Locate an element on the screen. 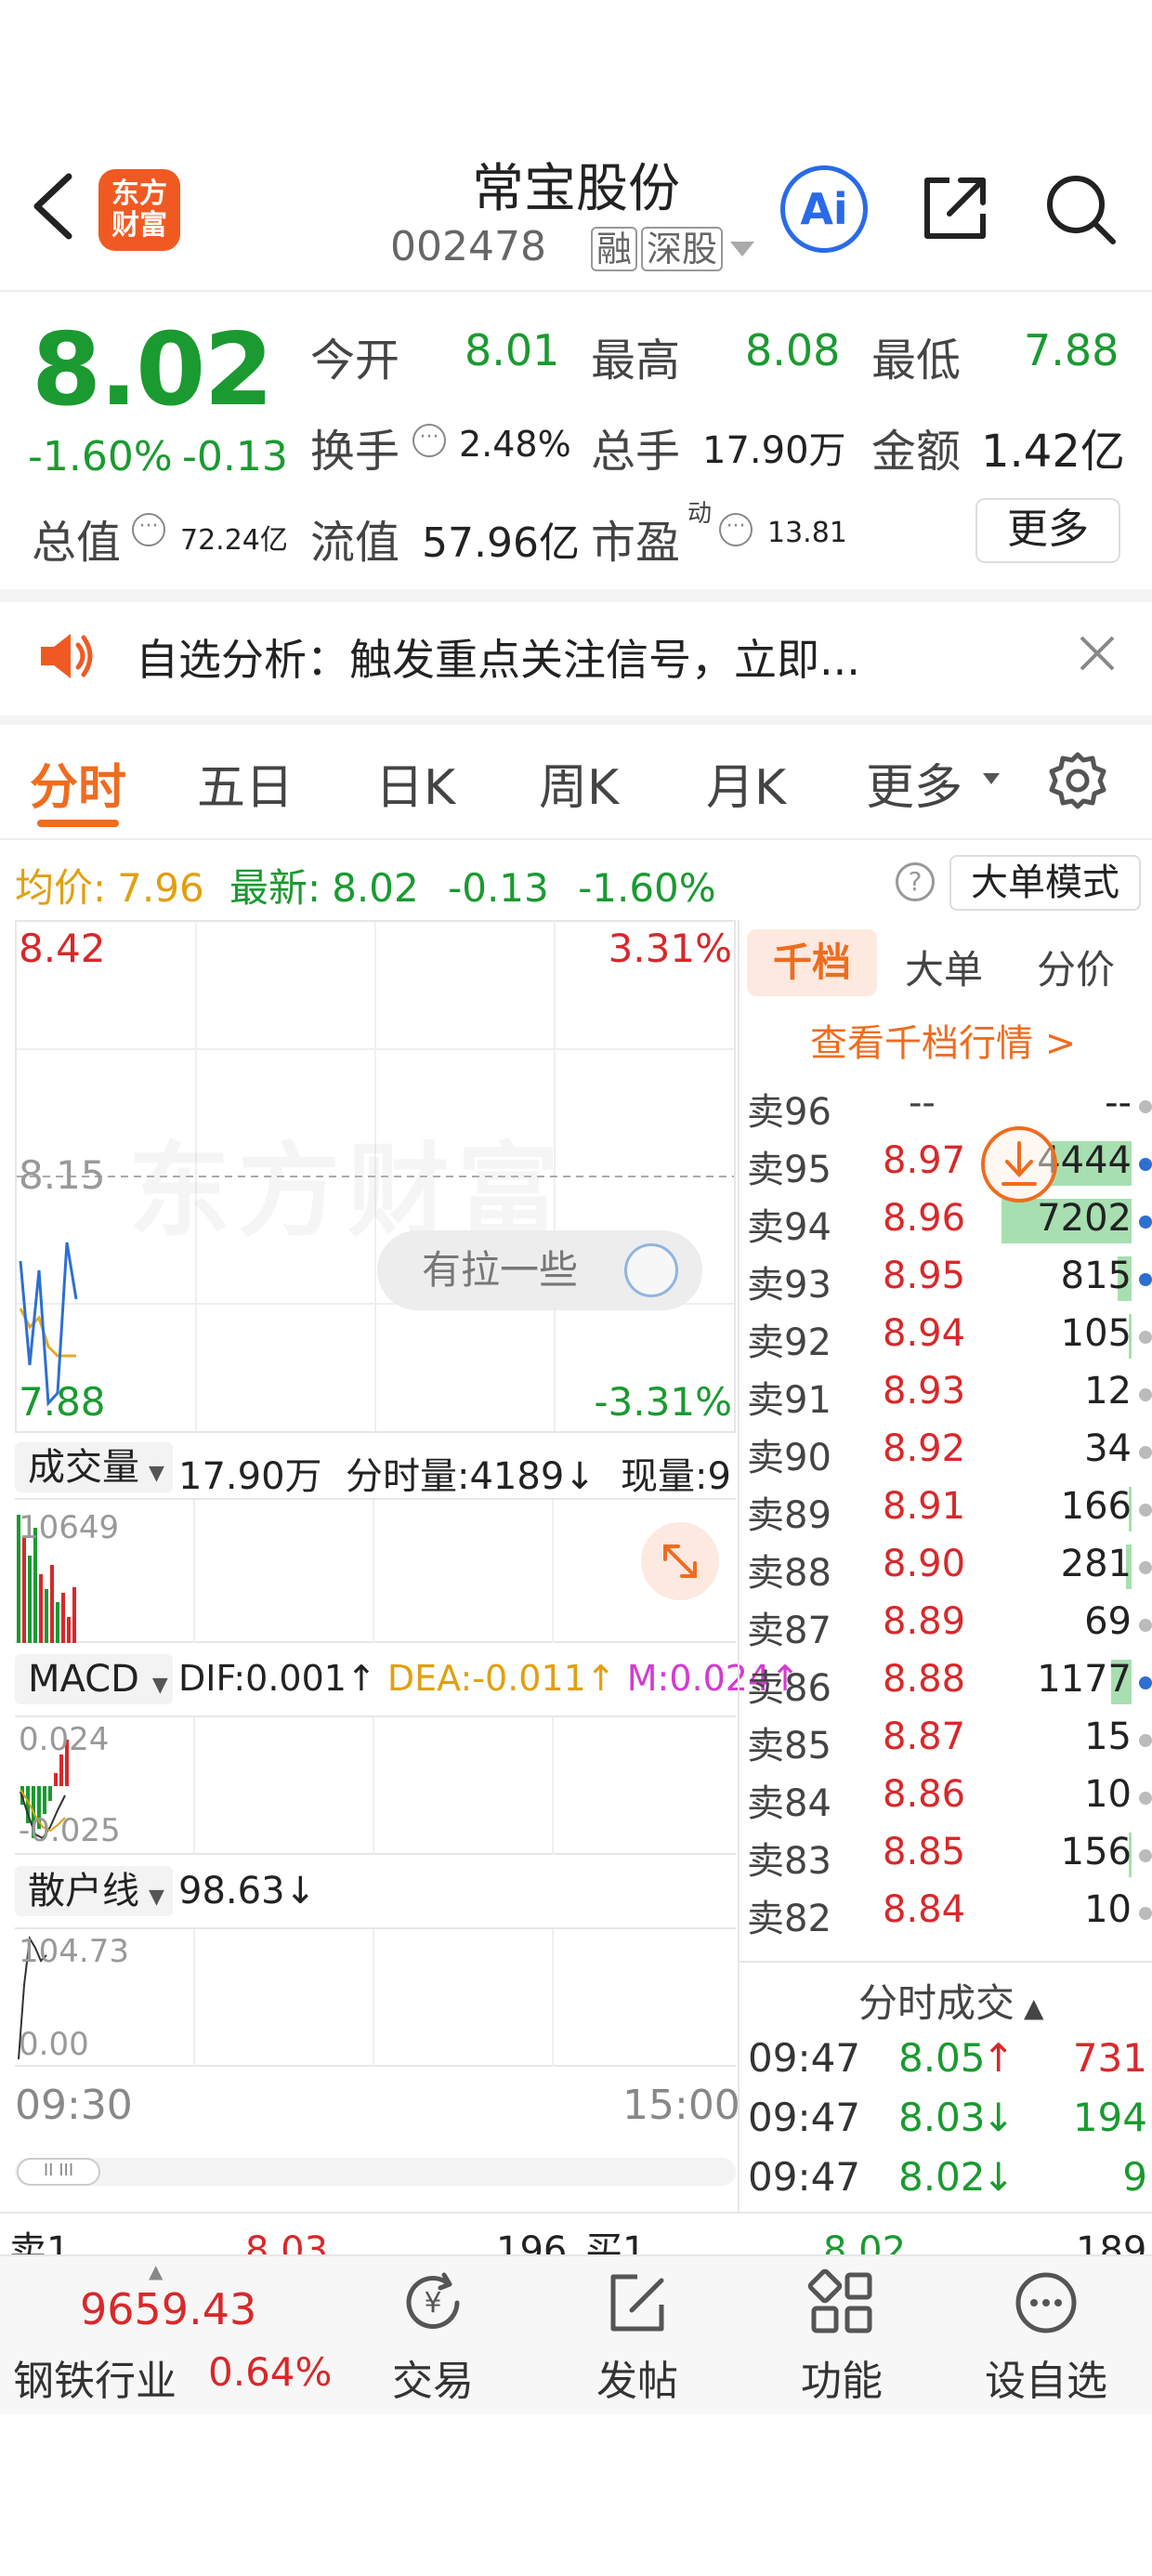  market-cap-info-icon: ··· is located at coordinates (148, 529).